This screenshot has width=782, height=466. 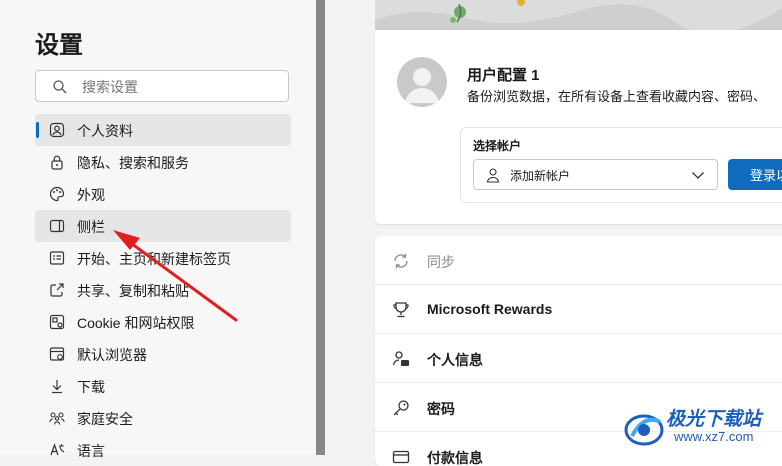 What do you see at coordinates (105, 419) in the screenshot?
I see `nav-label: 家庭安全` at bounding box center [105, 419].